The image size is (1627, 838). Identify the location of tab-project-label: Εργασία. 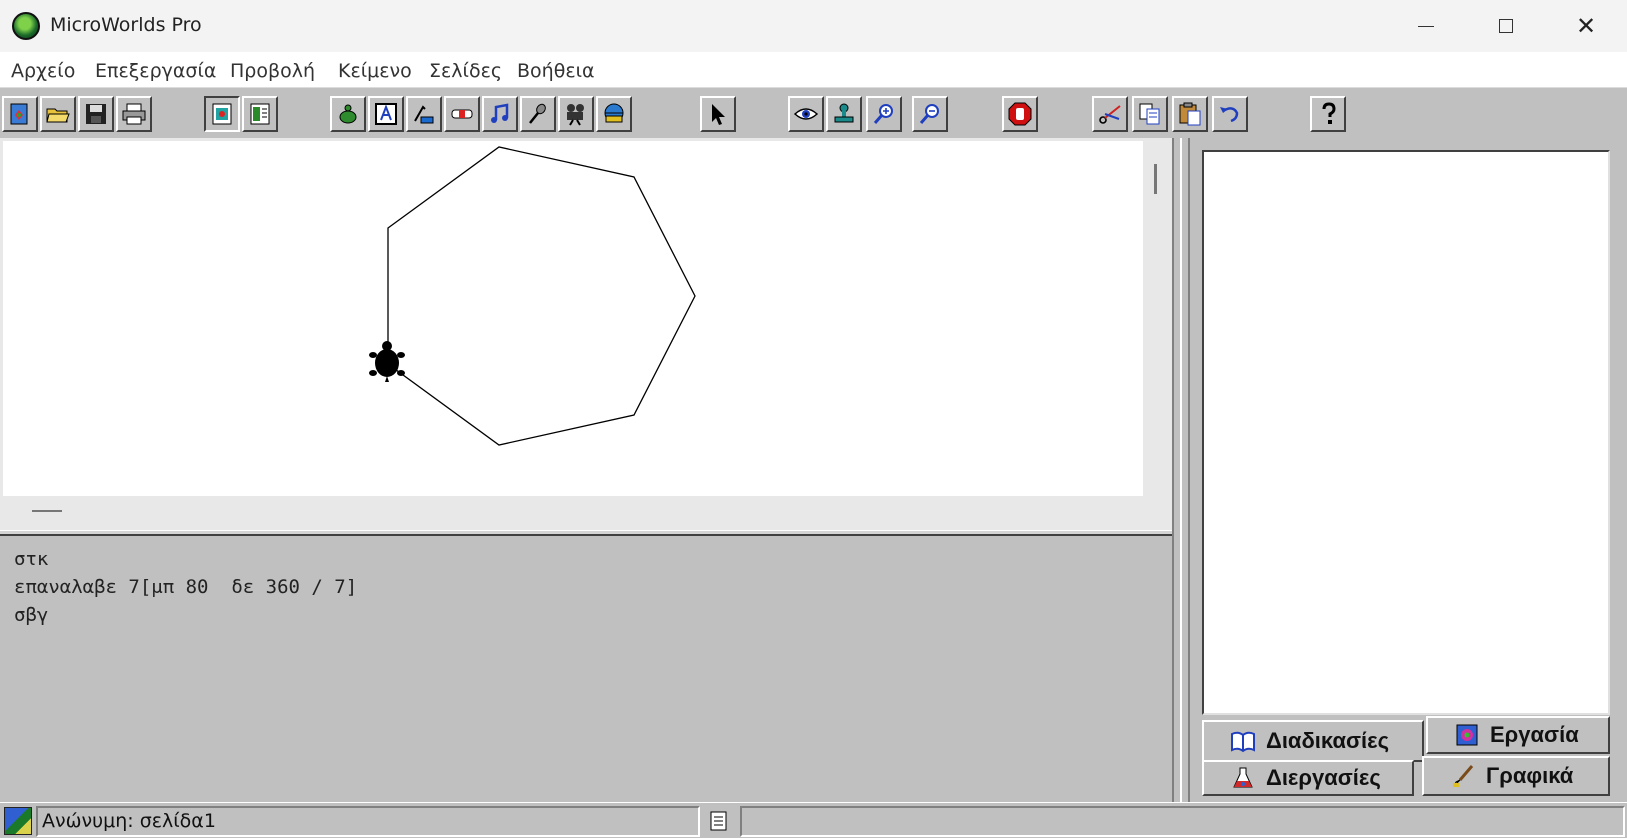
(1534, 734).